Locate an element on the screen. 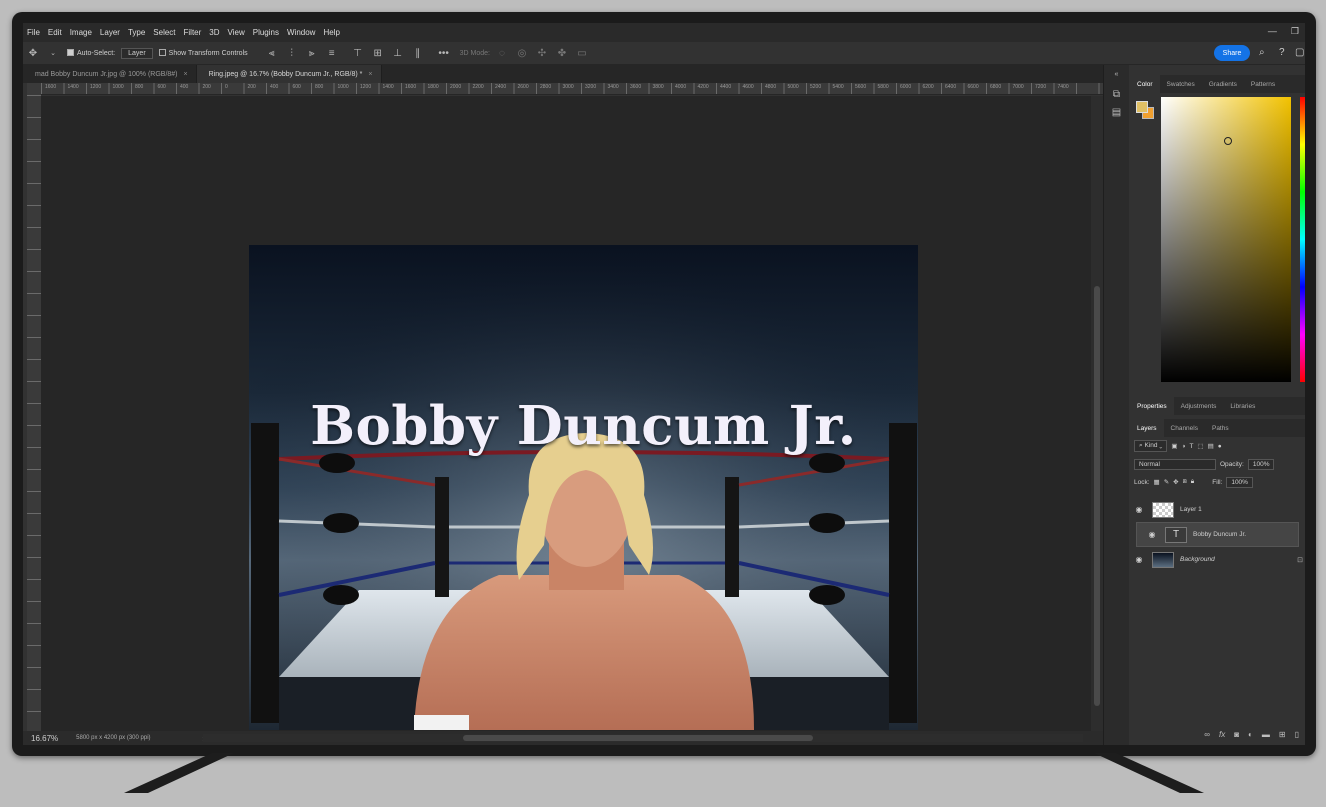 This screenshot has width=1326, height=807. auto-select-checkbox is located at coordinates (72, 53).